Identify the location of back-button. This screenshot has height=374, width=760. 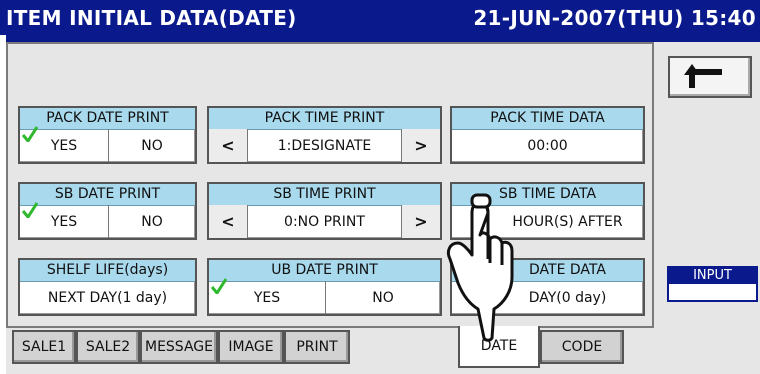
(710, 77).